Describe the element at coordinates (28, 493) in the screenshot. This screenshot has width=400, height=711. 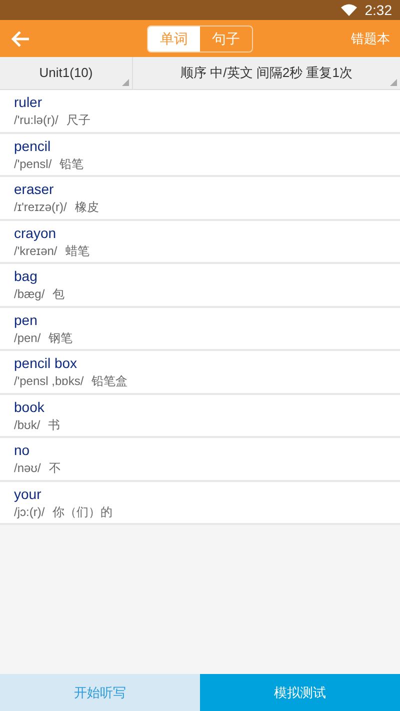
I see `word-text: your` at that location.